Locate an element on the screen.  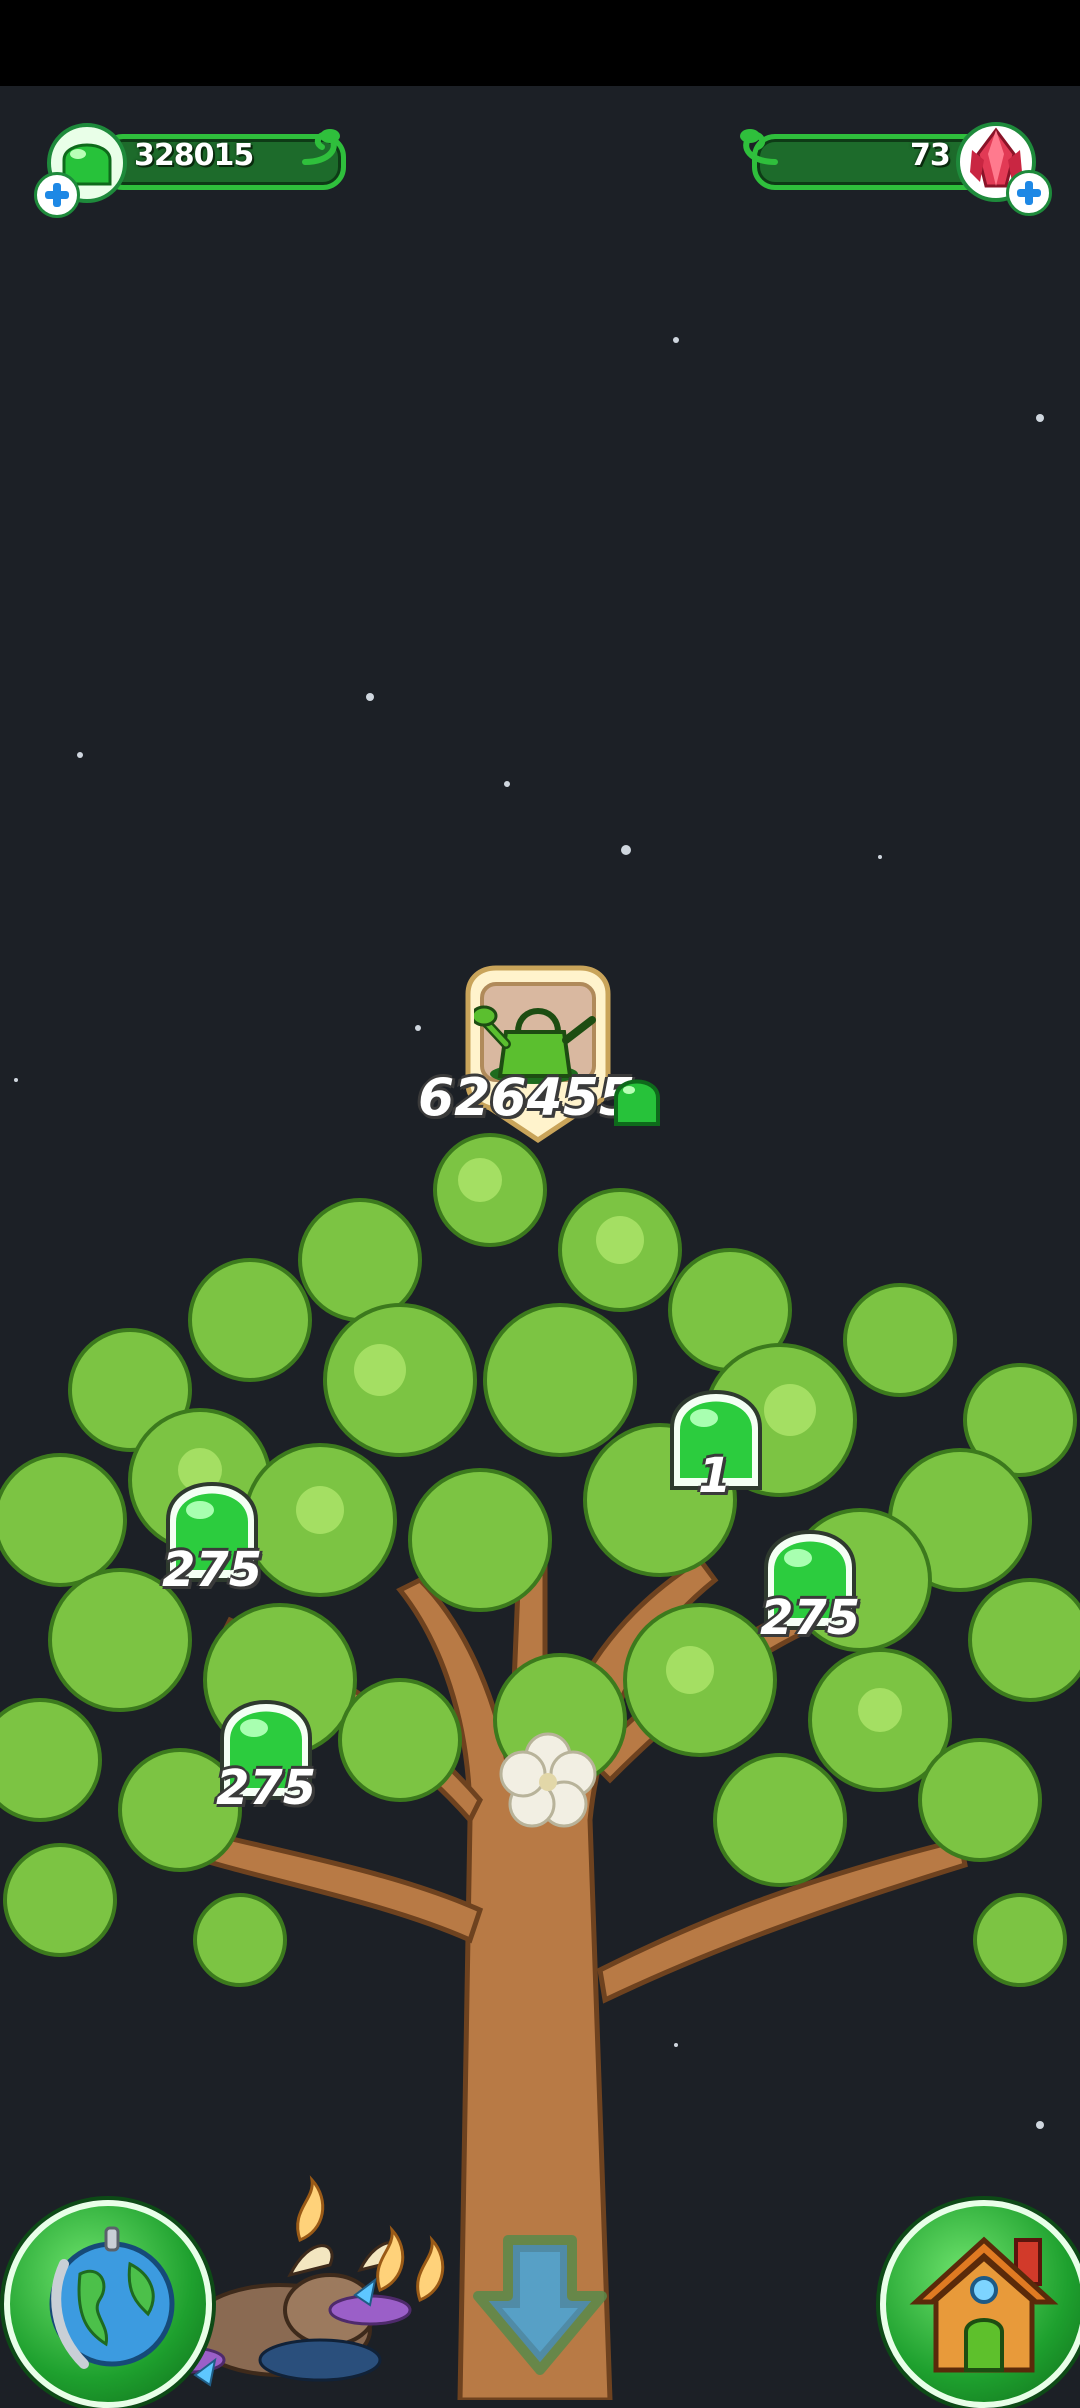
add-gems-button is located at coordinates (57, 195).